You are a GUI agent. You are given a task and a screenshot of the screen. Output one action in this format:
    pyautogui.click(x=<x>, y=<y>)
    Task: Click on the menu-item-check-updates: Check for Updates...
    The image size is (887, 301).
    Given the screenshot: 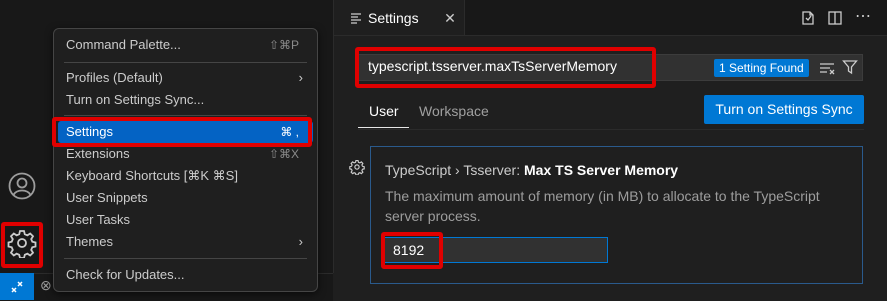 What is the action you would take?
    pyautogui.click(x=185, y=275)
    